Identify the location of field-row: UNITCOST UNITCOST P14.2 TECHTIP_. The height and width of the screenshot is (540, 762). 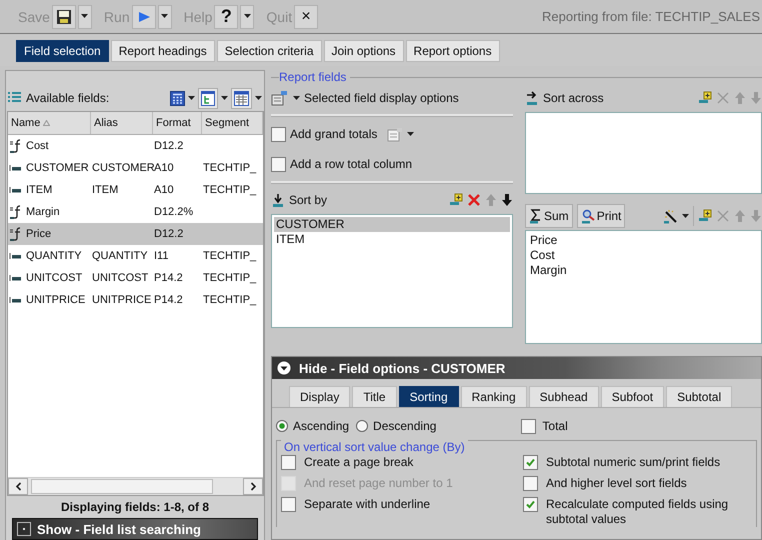
(135, 278).